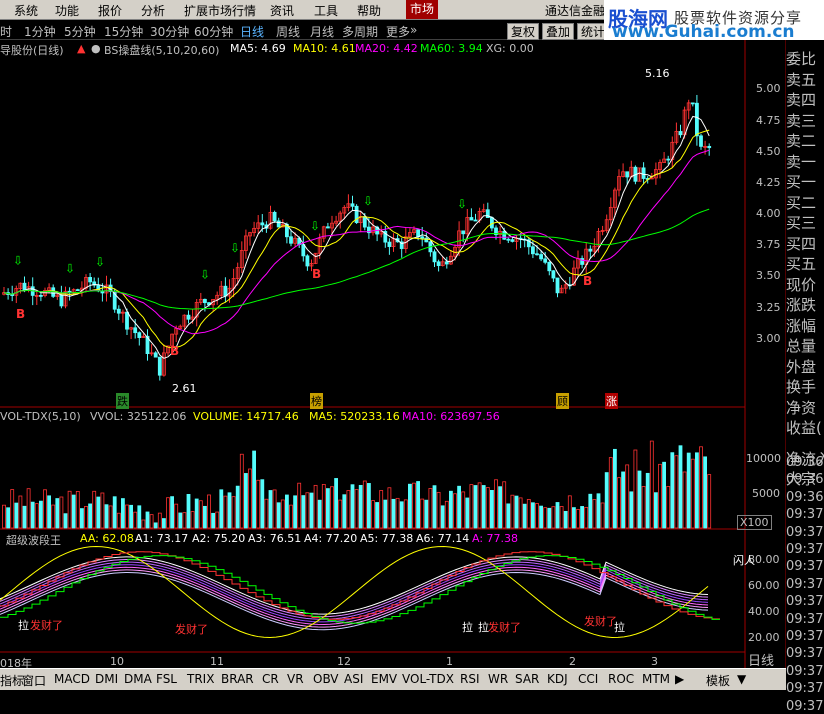 The width and height of the screenshot is (824, 714). Describe the element at coordinates (200, 679) in the screenshot. I see `tab-trix: TRIX` at that location.